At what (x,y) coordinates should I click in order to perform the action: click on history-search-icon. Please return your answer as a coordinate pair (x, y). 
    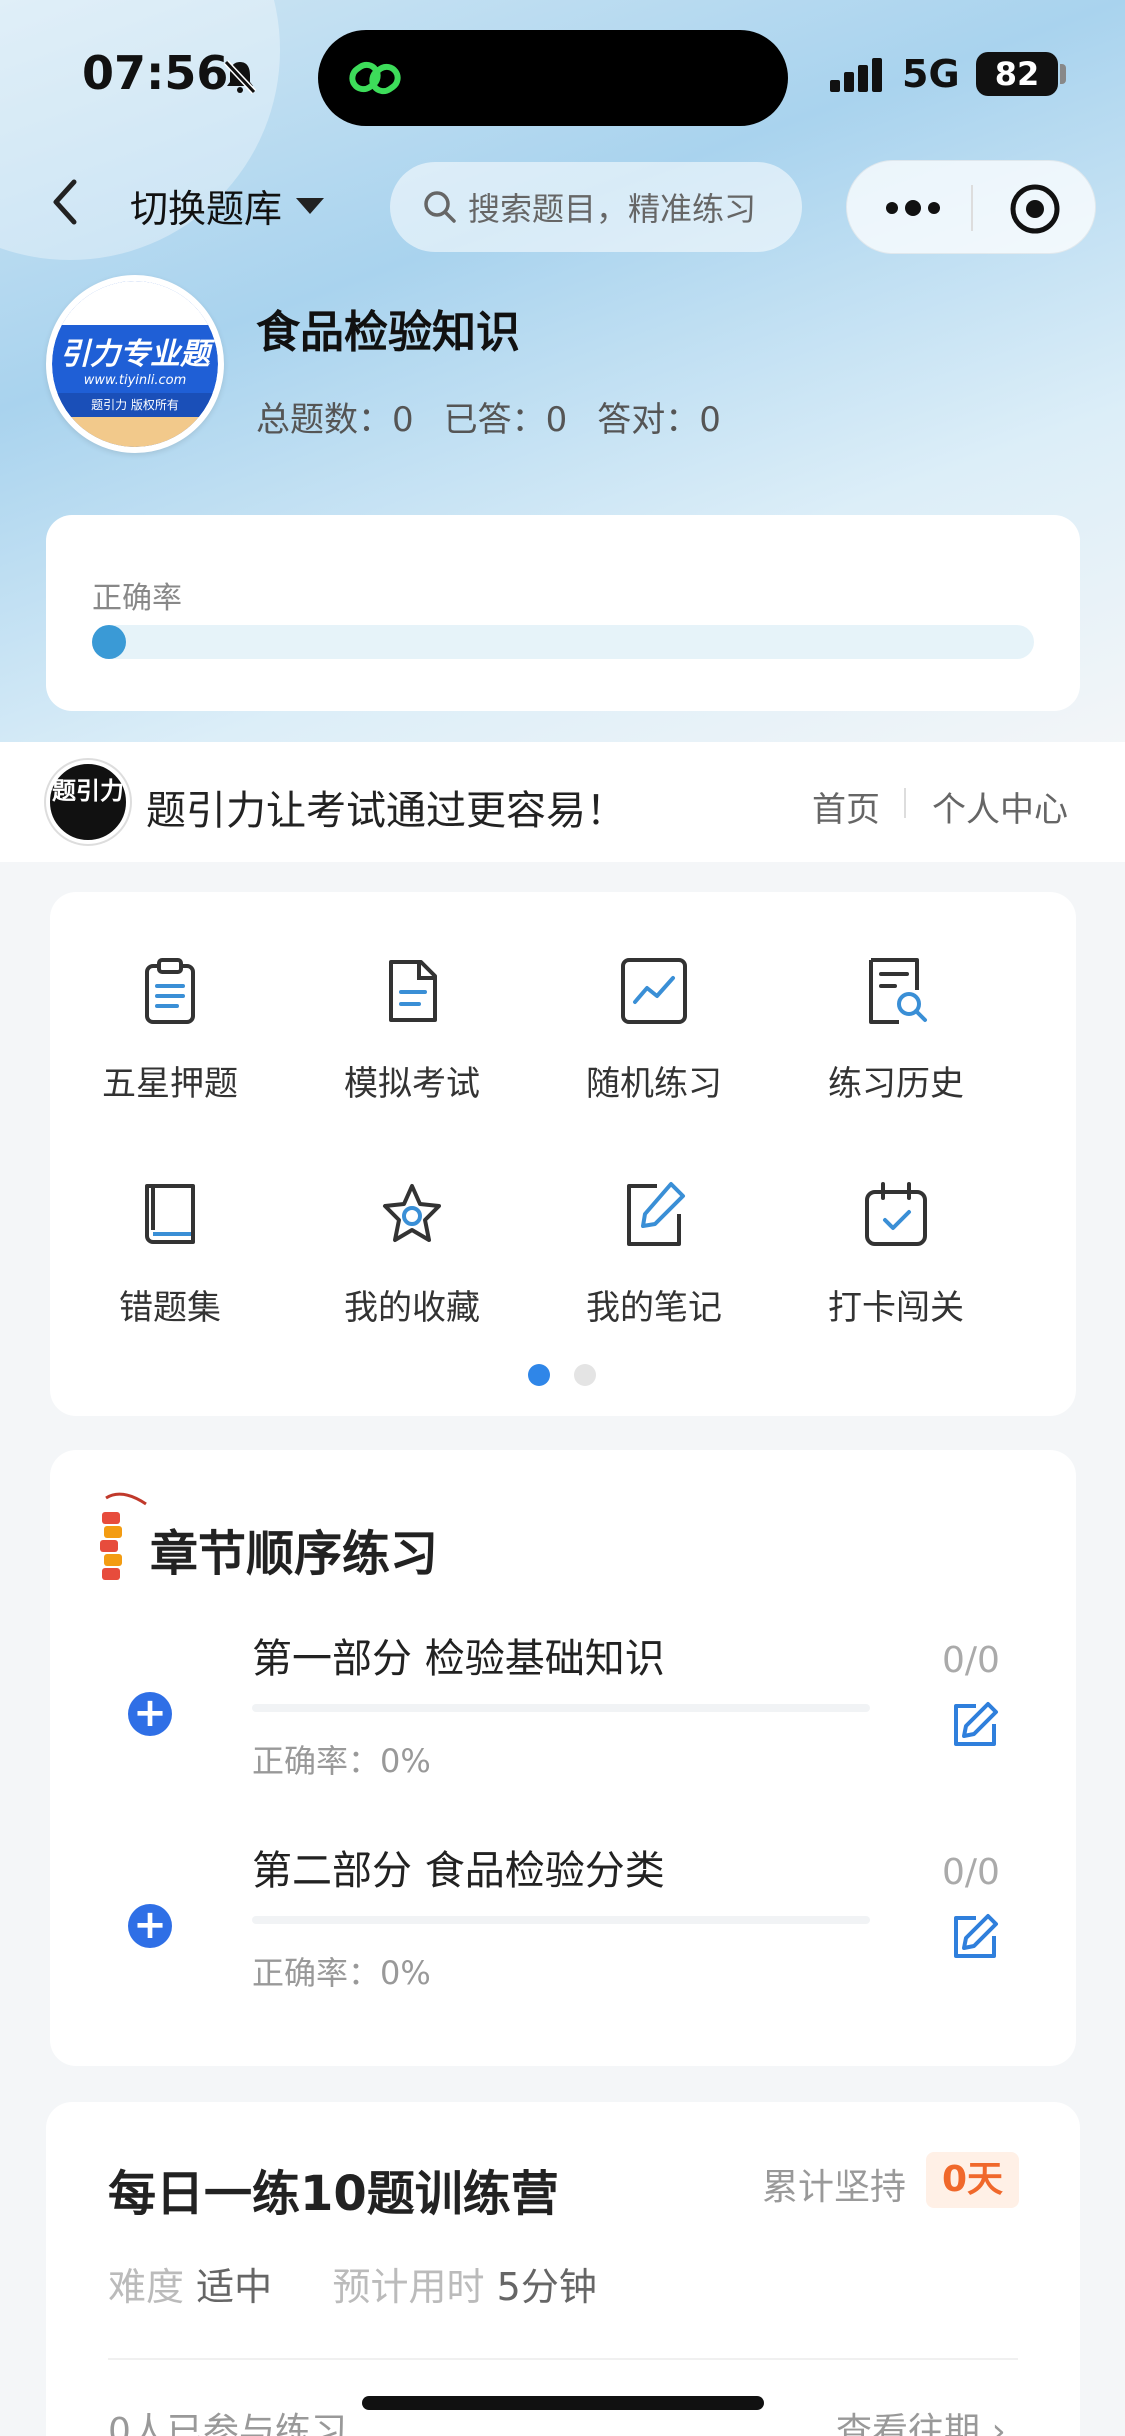
    Looking at the image, I should click on (898, 991).